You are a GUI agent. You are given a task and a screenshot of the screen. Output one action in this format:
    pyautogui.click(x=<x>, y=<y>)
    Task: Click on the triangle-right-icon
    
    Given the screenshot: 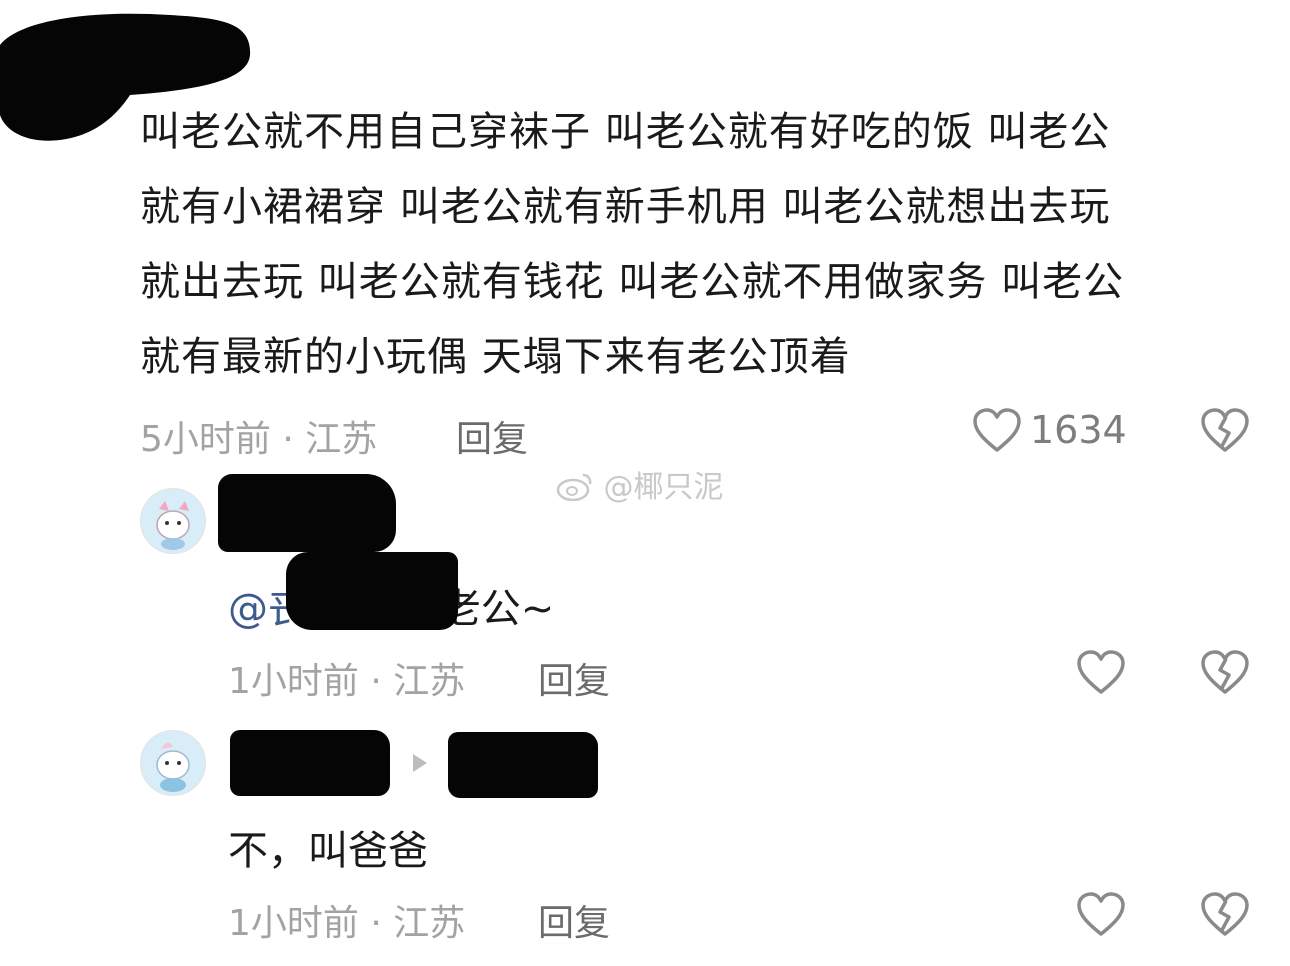 What is the action you would take?
    pyautogui.click(x=420, y=763)
    